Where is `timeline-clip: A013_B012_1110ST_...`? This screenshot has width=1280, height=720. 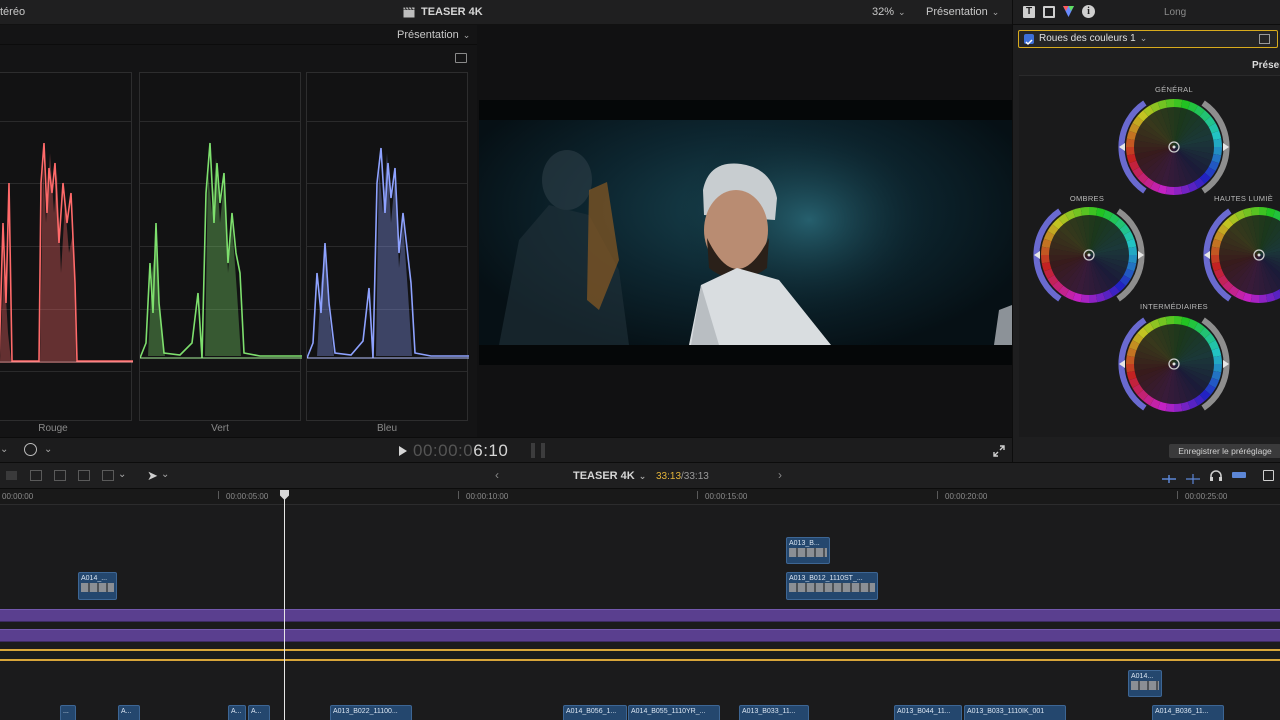
timeline-clip: A013_B012_1110ST_... is located at coordinates (832, 586).